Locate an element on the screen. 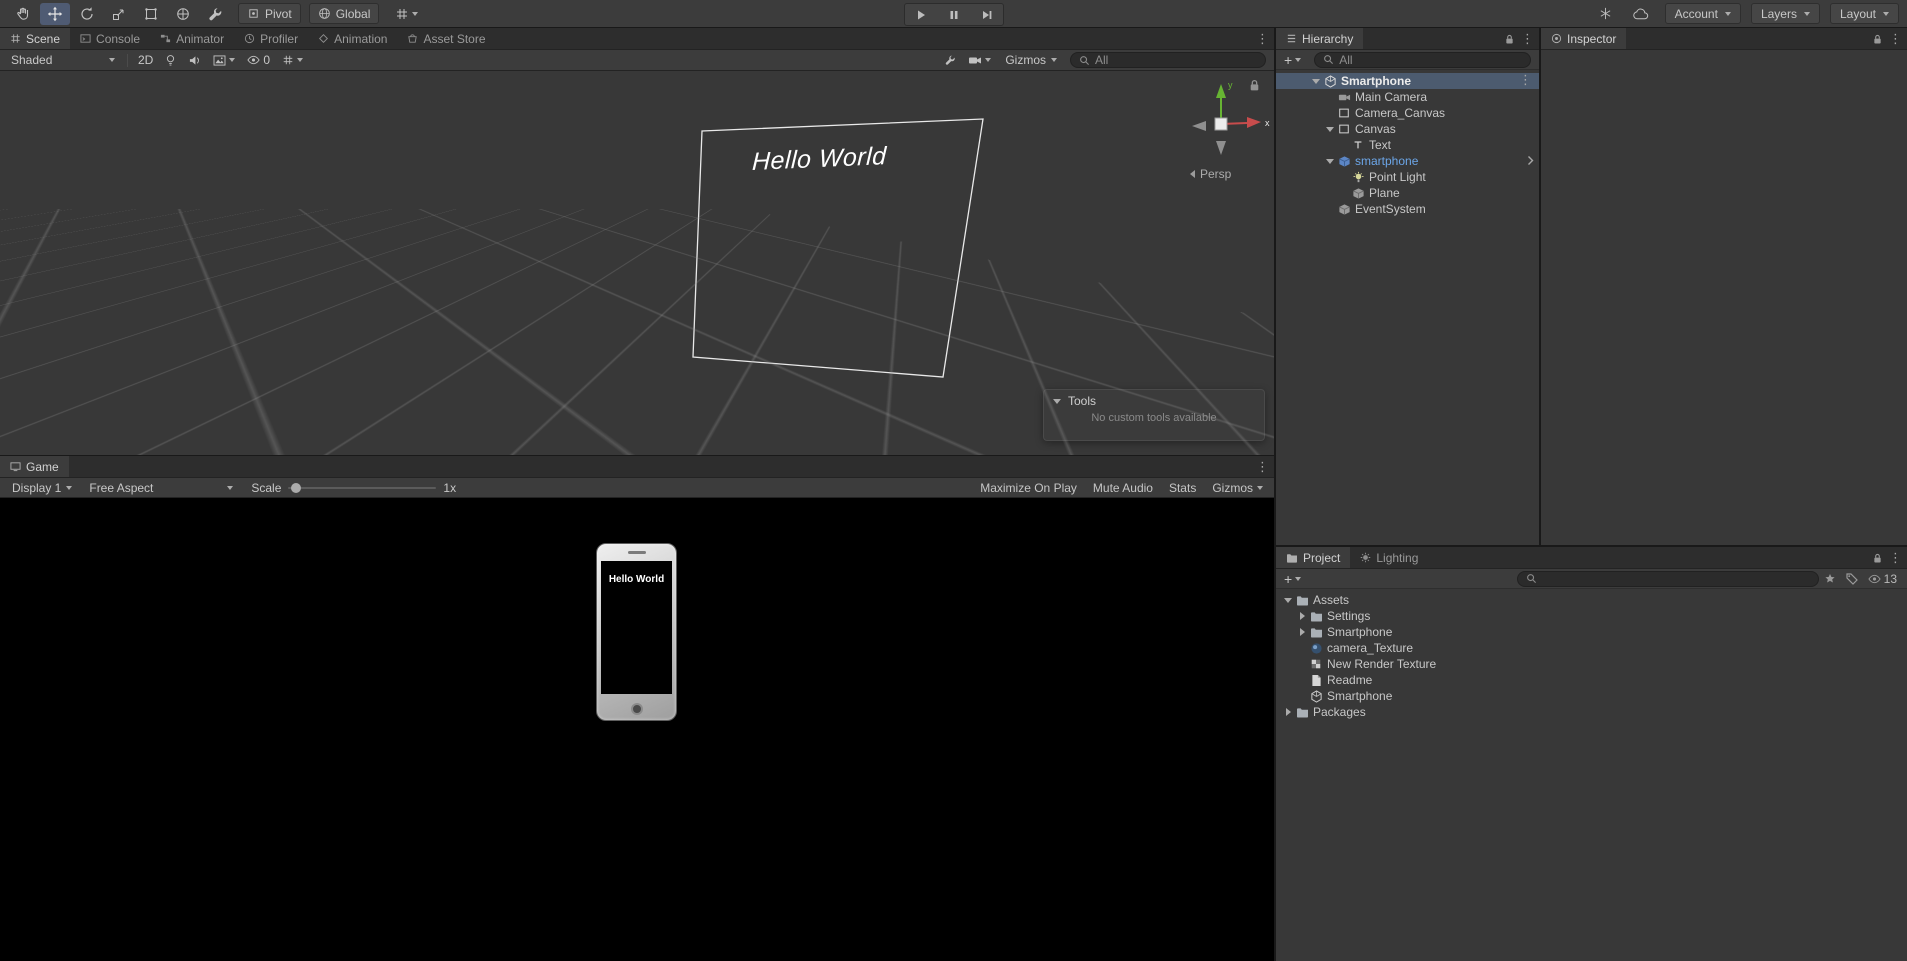 This screenshot has width=1907, height=961. hierarchy-menu-icon: ⋮ is located at coordinates (1527, 39).